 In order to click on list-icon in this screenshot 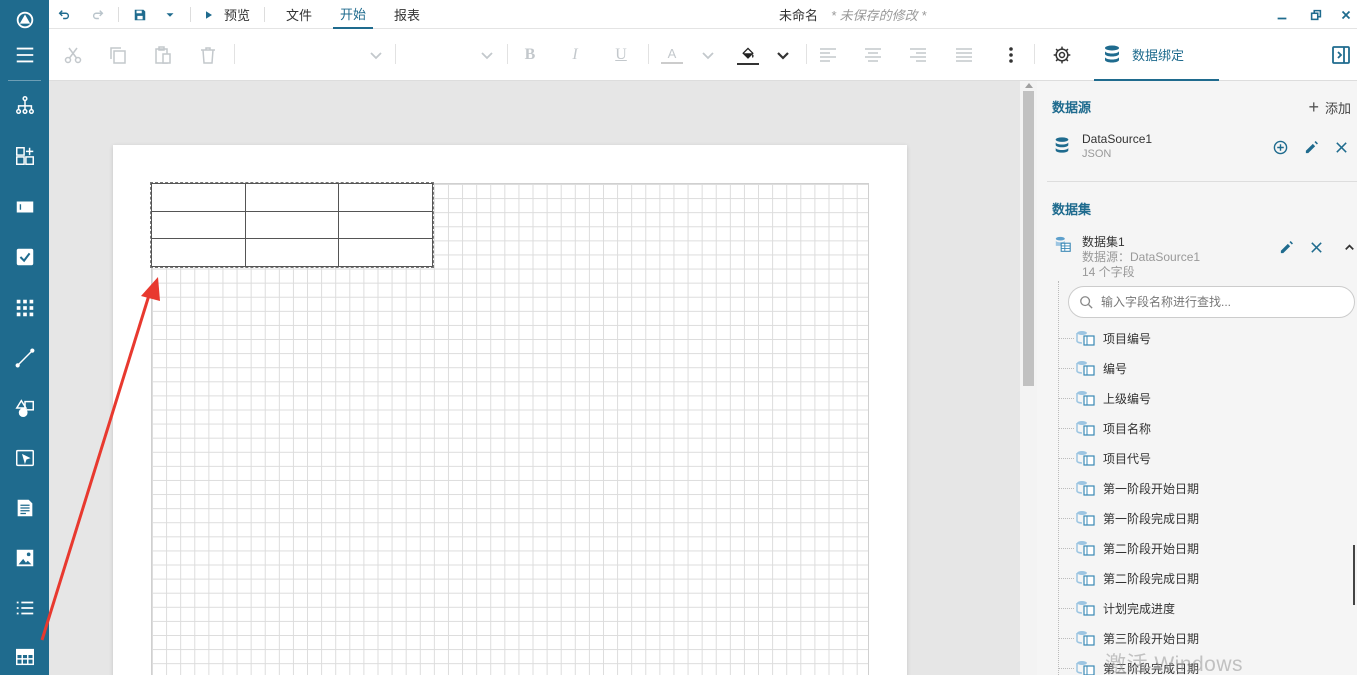, I will do `click(24, 608)`.